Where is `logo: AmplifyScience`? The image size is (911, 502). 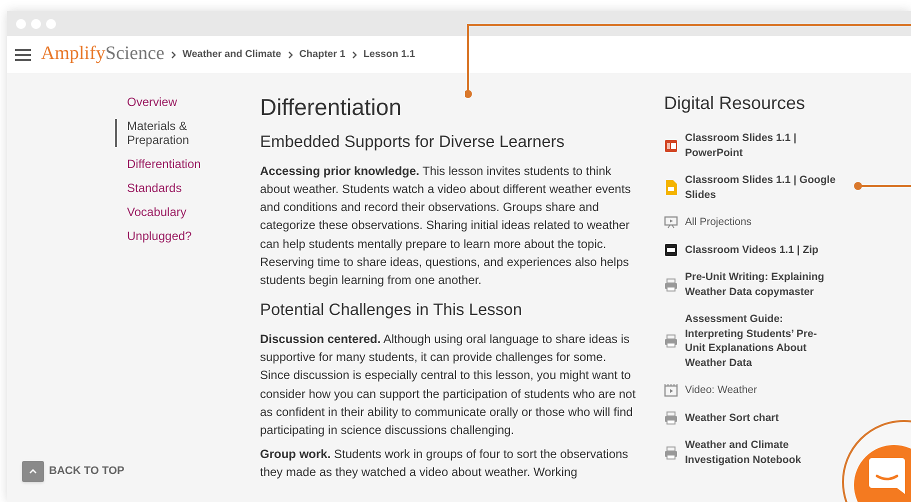
logo: AmplifyScience is located at coordinates (102, 54).